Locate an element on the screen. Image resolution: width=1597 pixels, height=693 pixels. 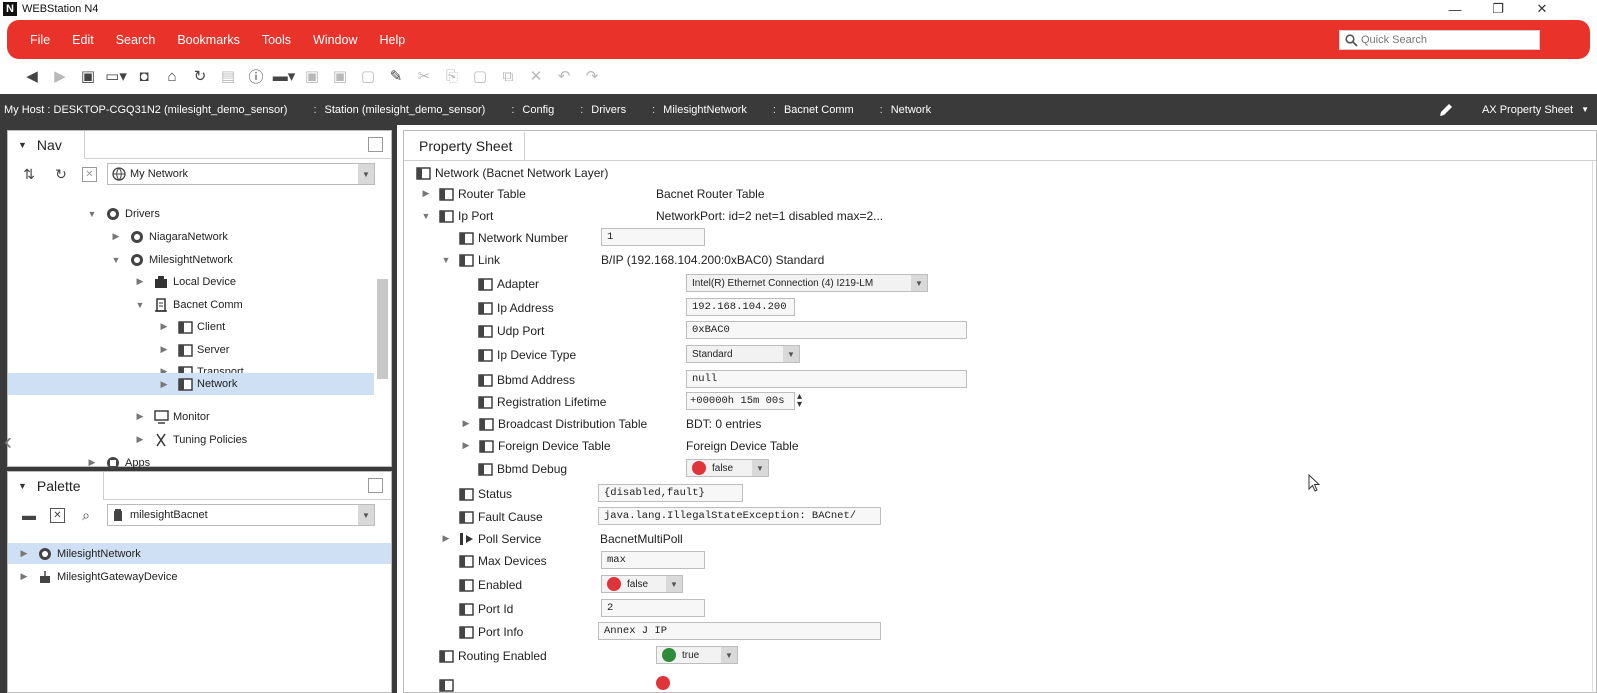
row-ip-port: ▼ Ip Port is located at coordinates (457, 215).